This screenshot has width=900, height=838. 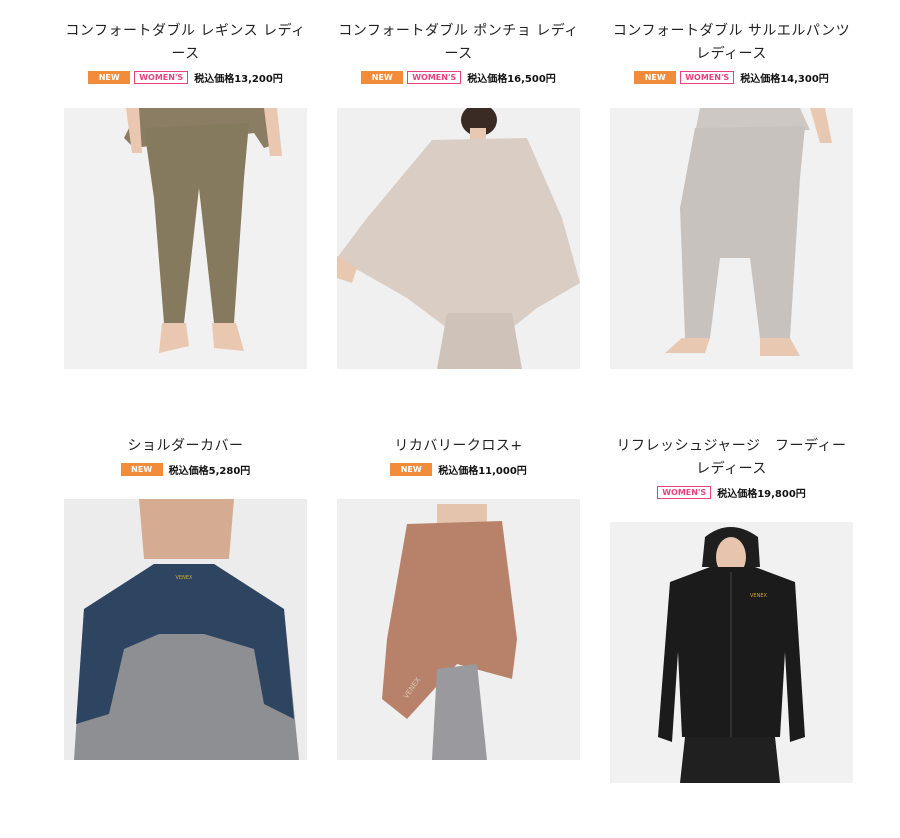 What do you see at coordinates (731, 43) in the screenshot?
I see `product-title: コンフォートダブル サルエルパンツ レディース` at bounding box center [731, 43].